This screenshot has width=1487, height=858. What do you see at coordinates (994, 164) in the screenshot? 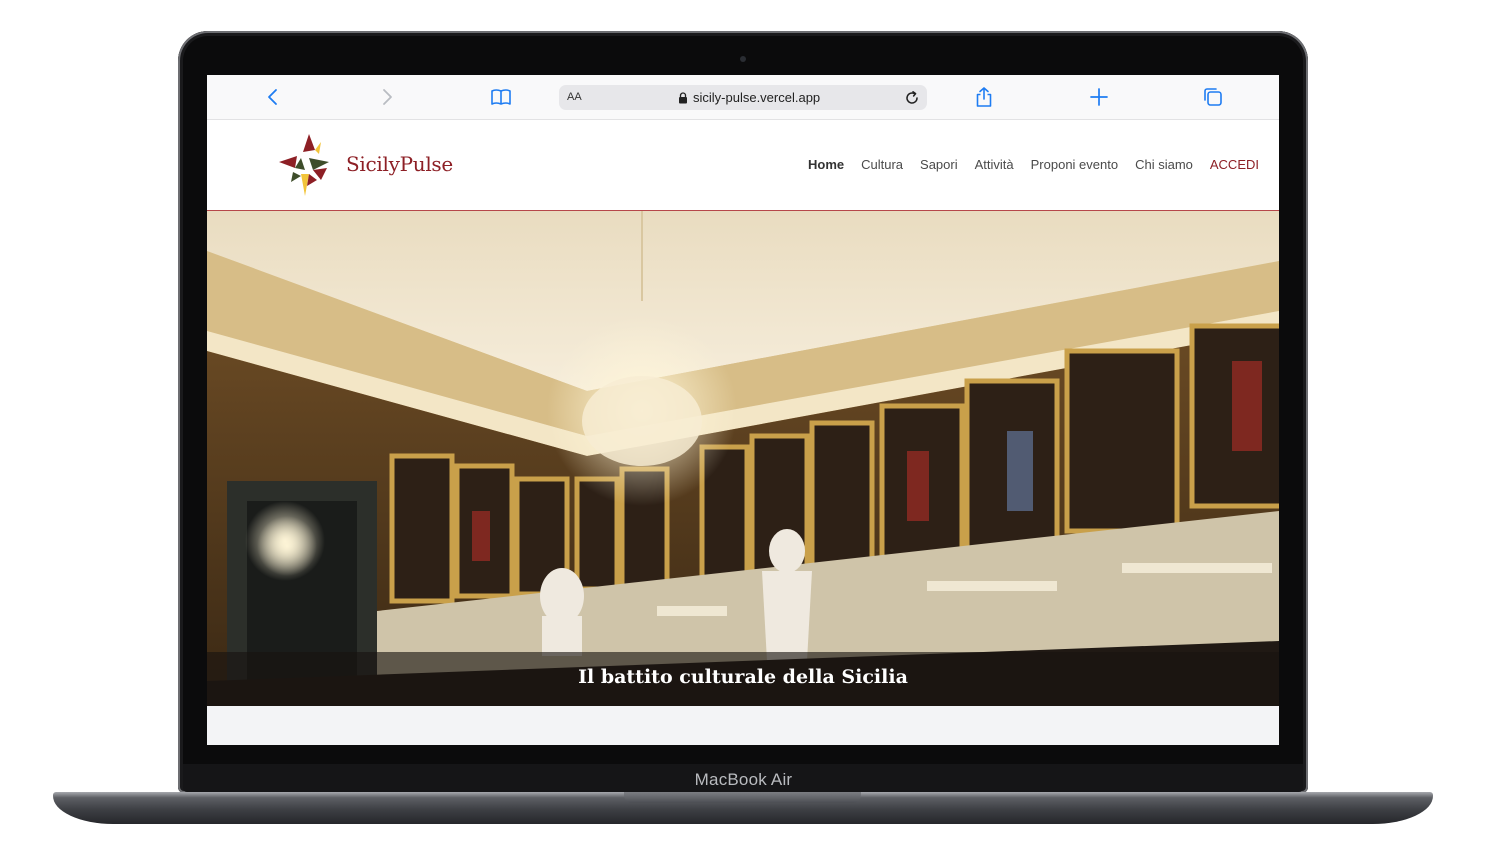
I see `nav-attivita: Attività` at bounding box center [994, 164].